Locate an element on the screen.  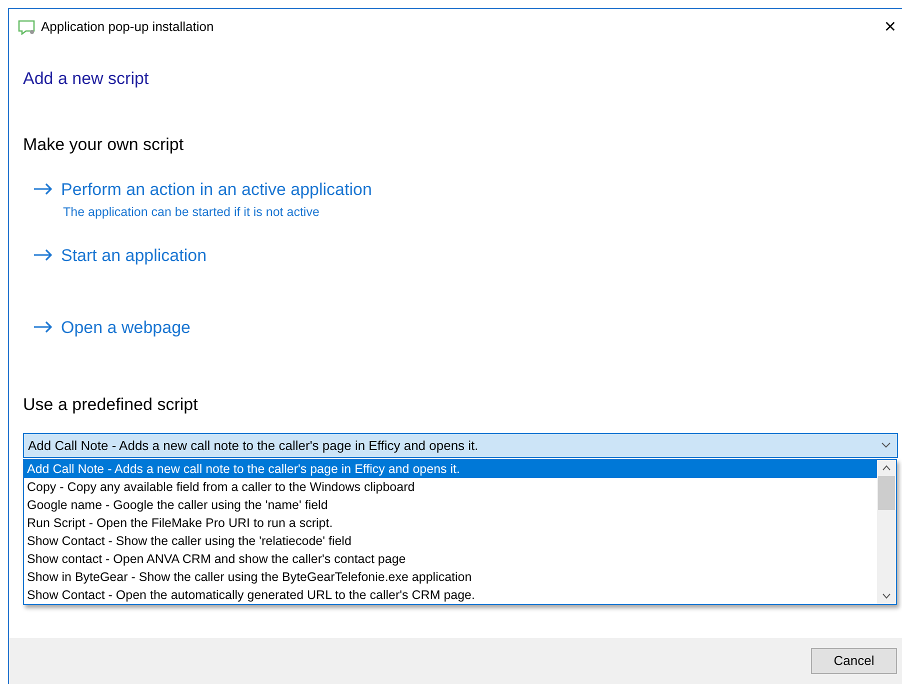
scrollbar is located at coordinates (886, 532).